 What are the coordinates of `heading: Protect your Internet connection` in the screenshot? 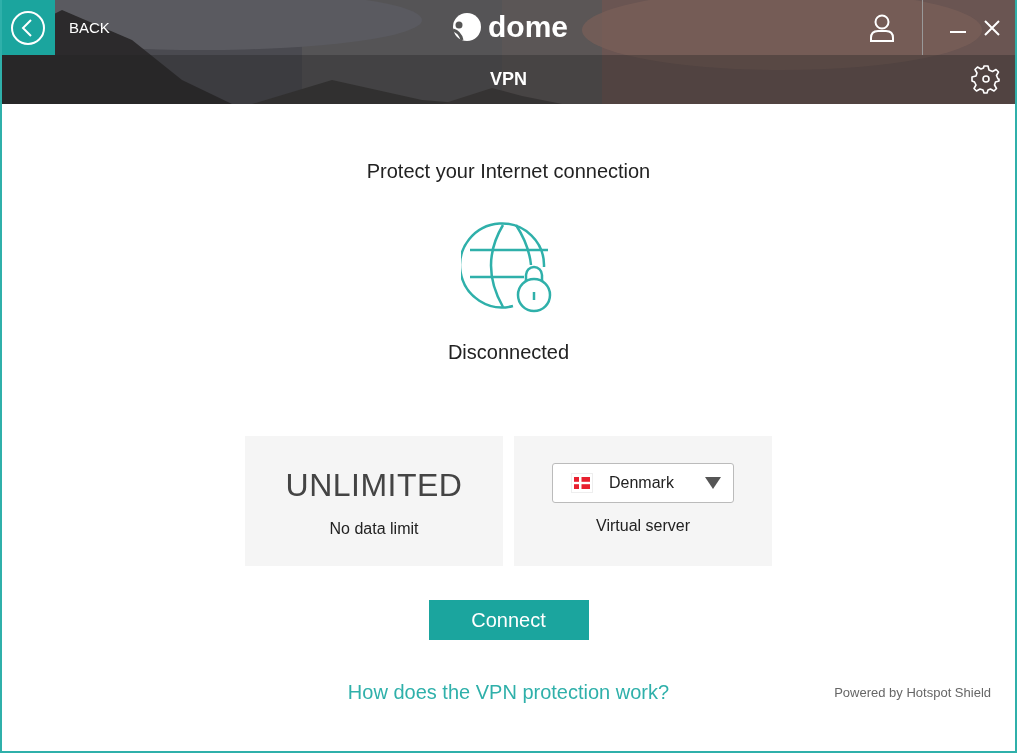 It's located at (508, 171).